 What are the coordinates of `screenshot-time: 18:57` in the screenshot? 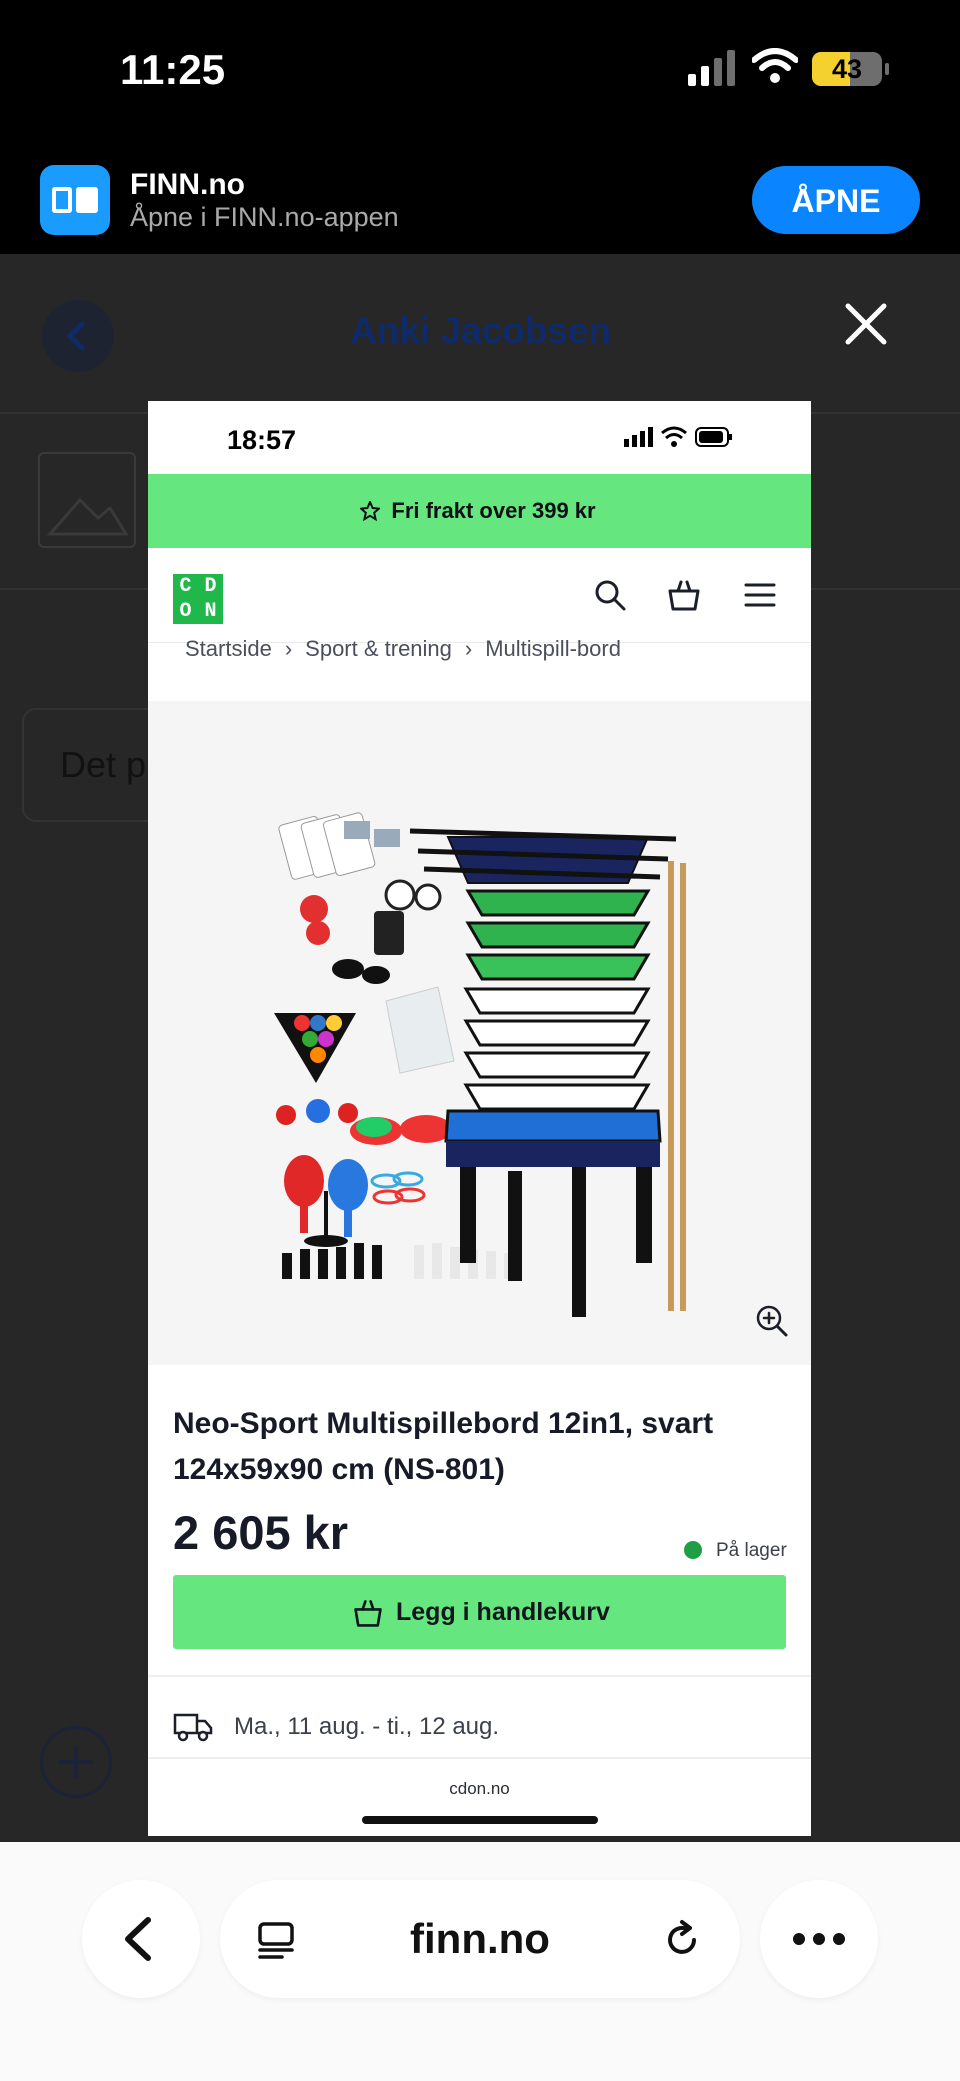 It's located at (262, 440).